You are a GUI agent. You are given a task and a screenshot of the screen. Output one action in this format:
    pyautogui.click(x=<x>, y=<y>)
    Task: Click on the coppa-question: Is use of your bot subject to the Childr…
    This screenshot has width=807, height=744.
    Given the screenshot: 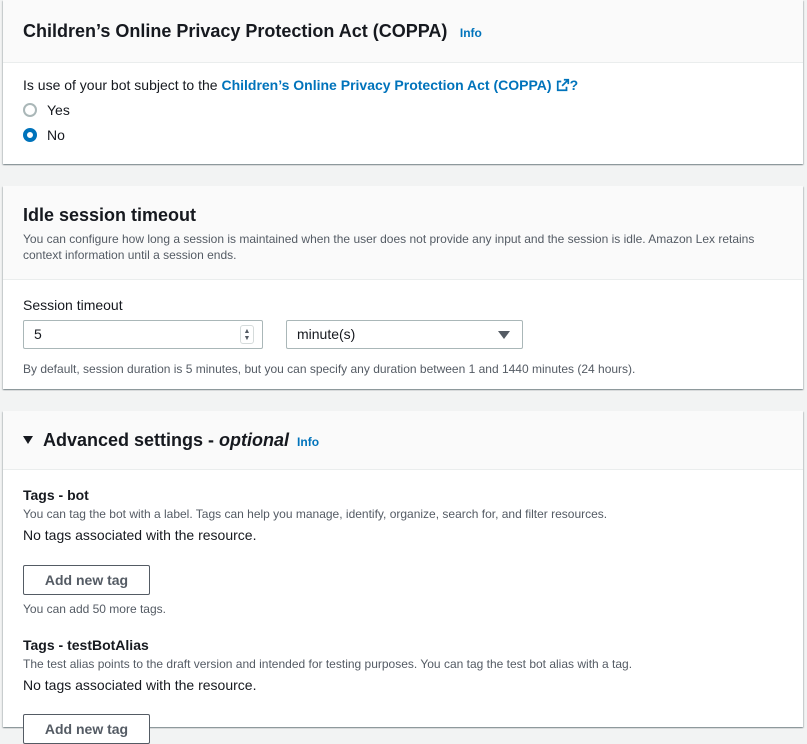 What is the action you would take?
    pyautogui.click(x=300, y=85)
    